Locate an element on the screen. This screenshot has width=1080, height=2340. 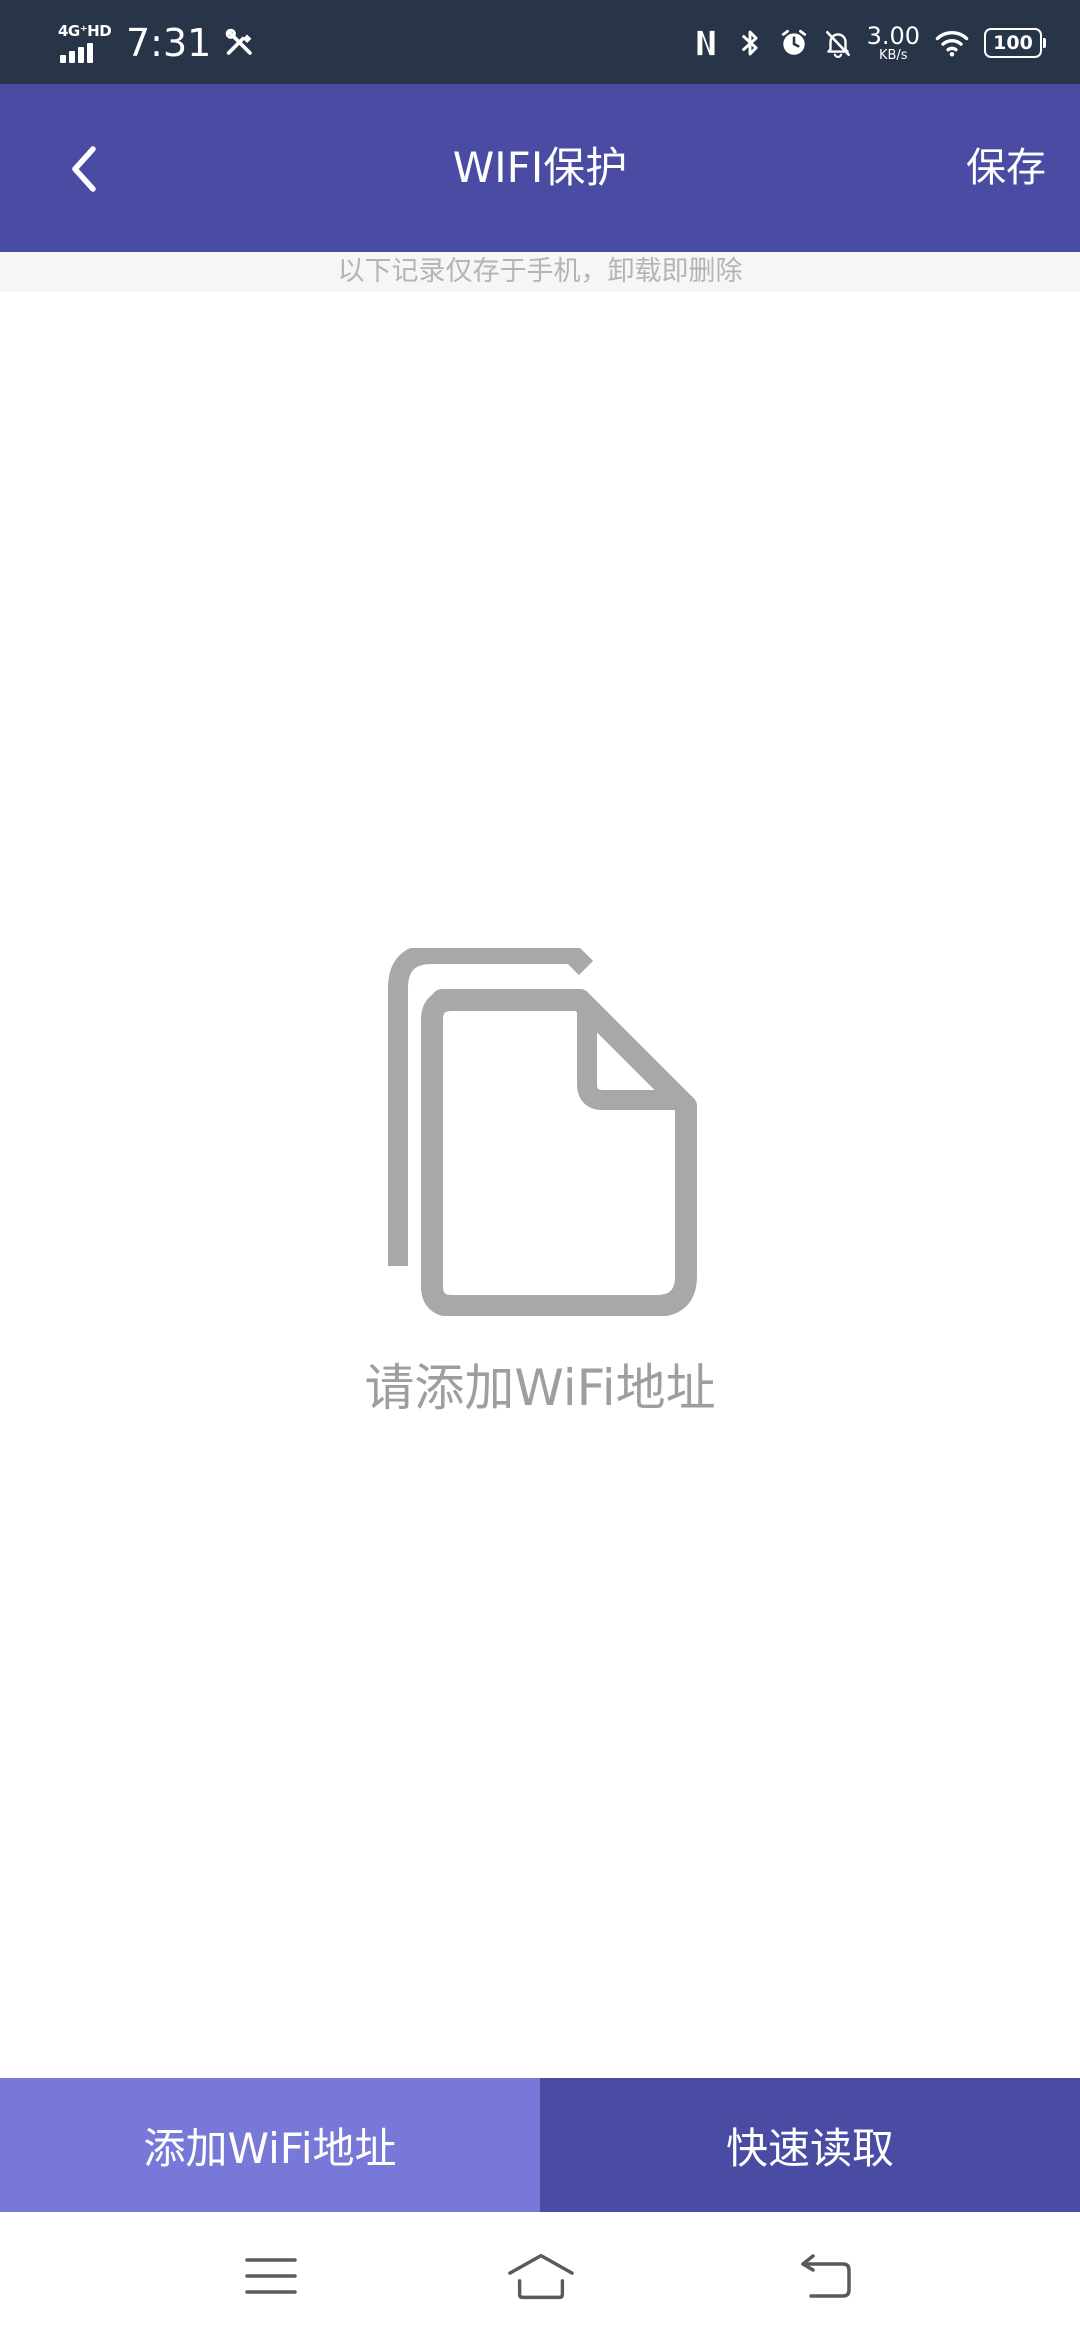
add-wifi-button: 添加WiFi地址 is located at coordinates (270, 2145).